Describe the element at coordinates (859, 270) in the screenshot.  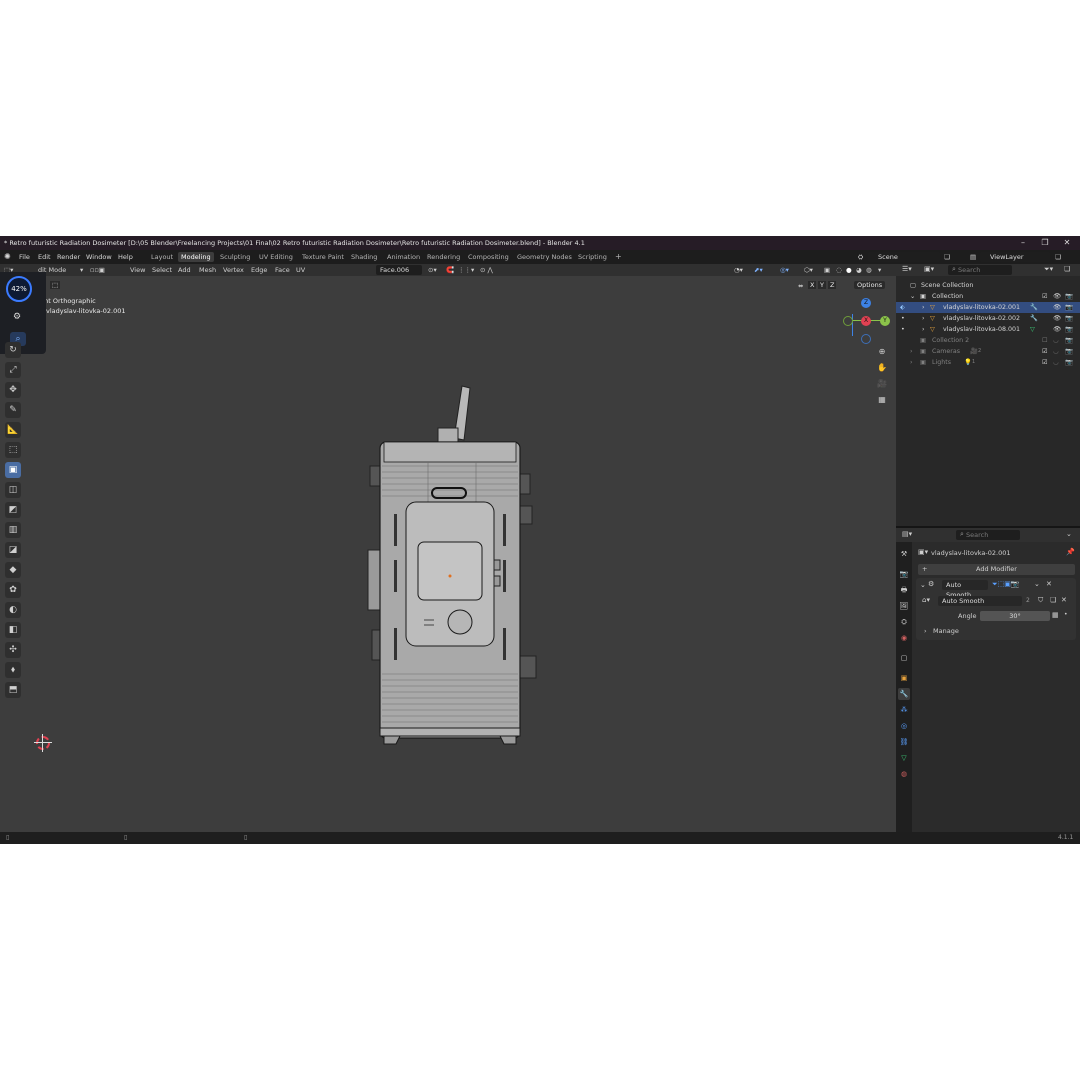
I see `shading-material-icon: ◕` at that location.